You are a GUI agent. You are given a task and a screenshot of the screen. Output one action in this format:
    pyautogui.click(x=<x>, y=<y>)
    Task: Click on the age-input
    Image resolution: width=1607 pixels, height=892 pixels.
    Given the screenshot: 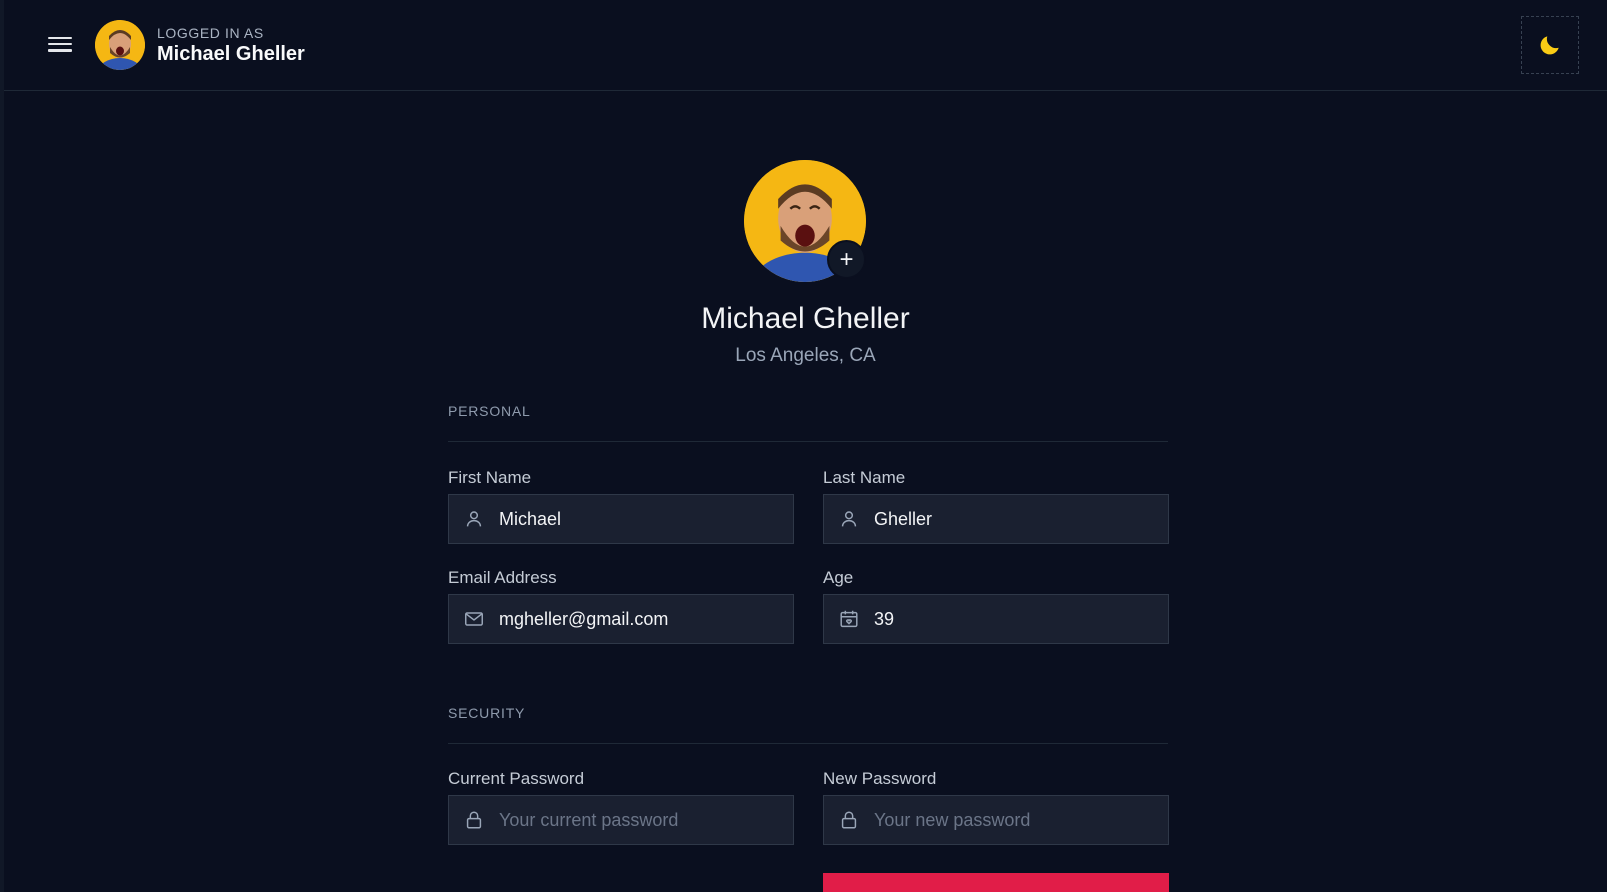 What is the action you would take?
    pyautogui.click(x=1014, y=619)
    